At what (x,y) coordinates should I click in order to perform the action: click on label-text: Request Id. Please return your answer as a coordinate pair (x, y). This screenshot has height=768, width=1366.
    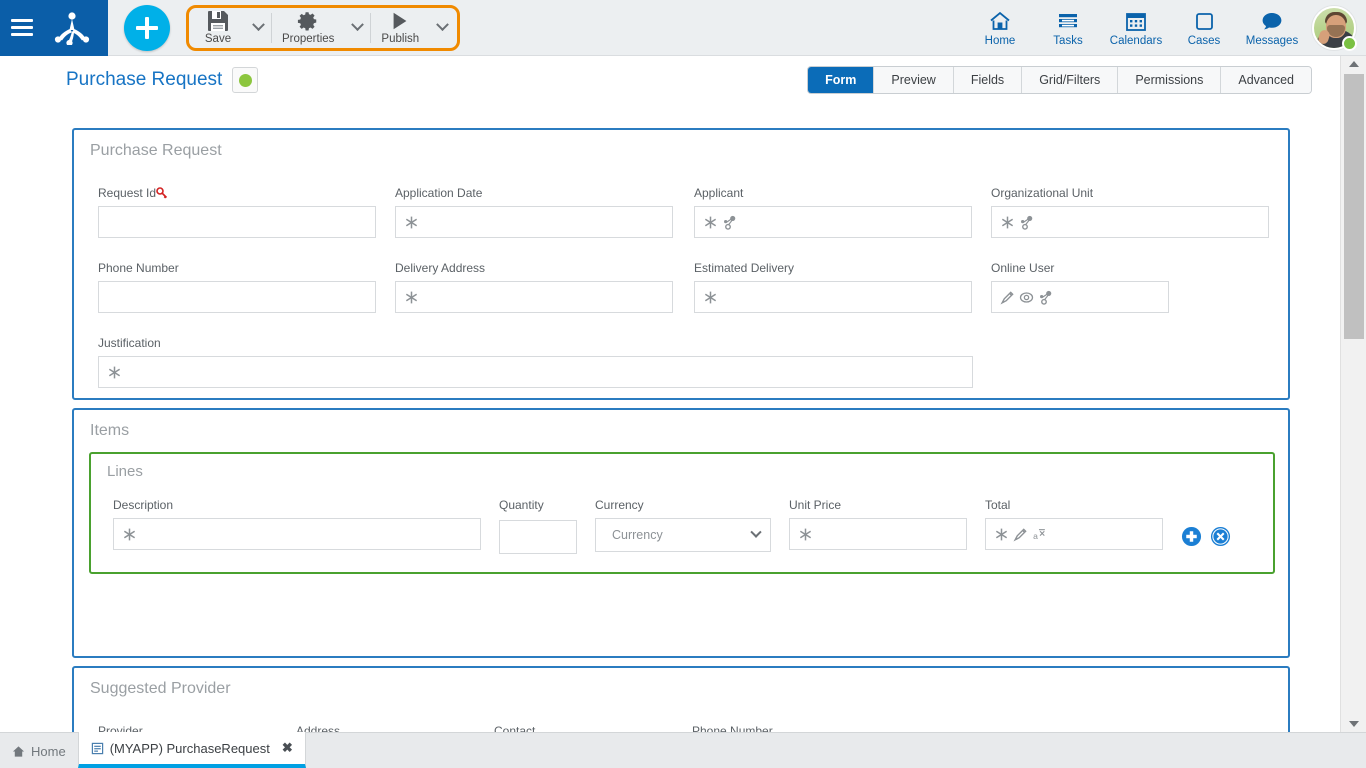
    Looking at the image, I should click on (127, 193).